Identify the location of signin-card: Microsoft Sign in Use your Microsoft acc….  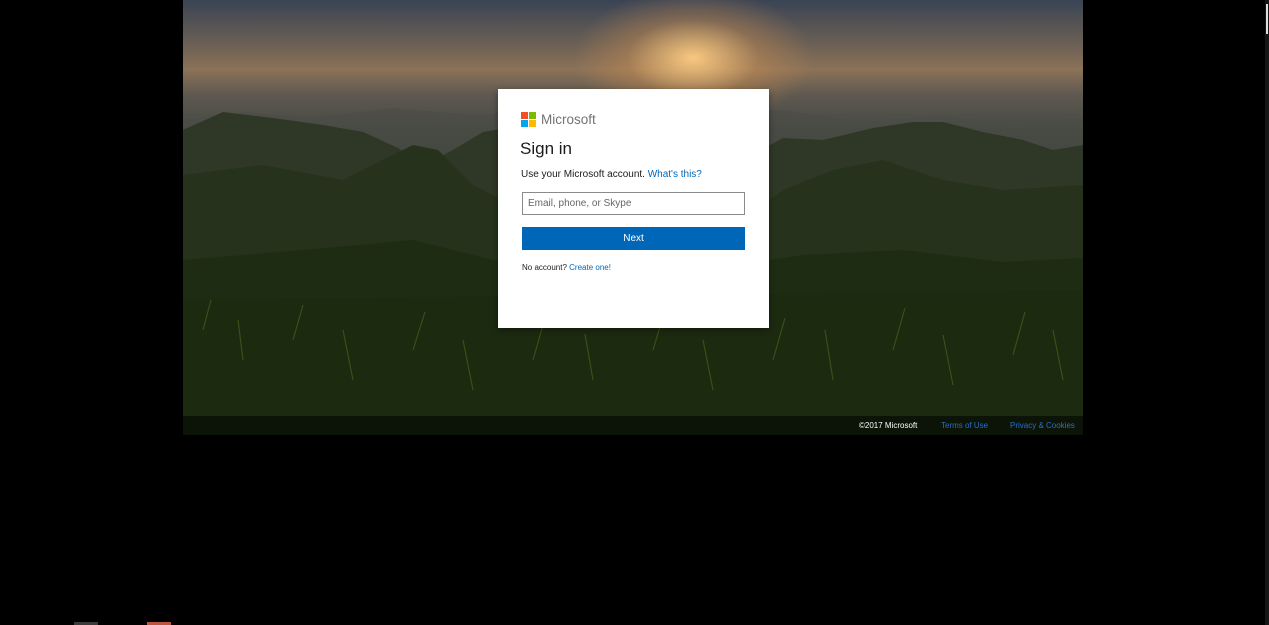
(633, 208).